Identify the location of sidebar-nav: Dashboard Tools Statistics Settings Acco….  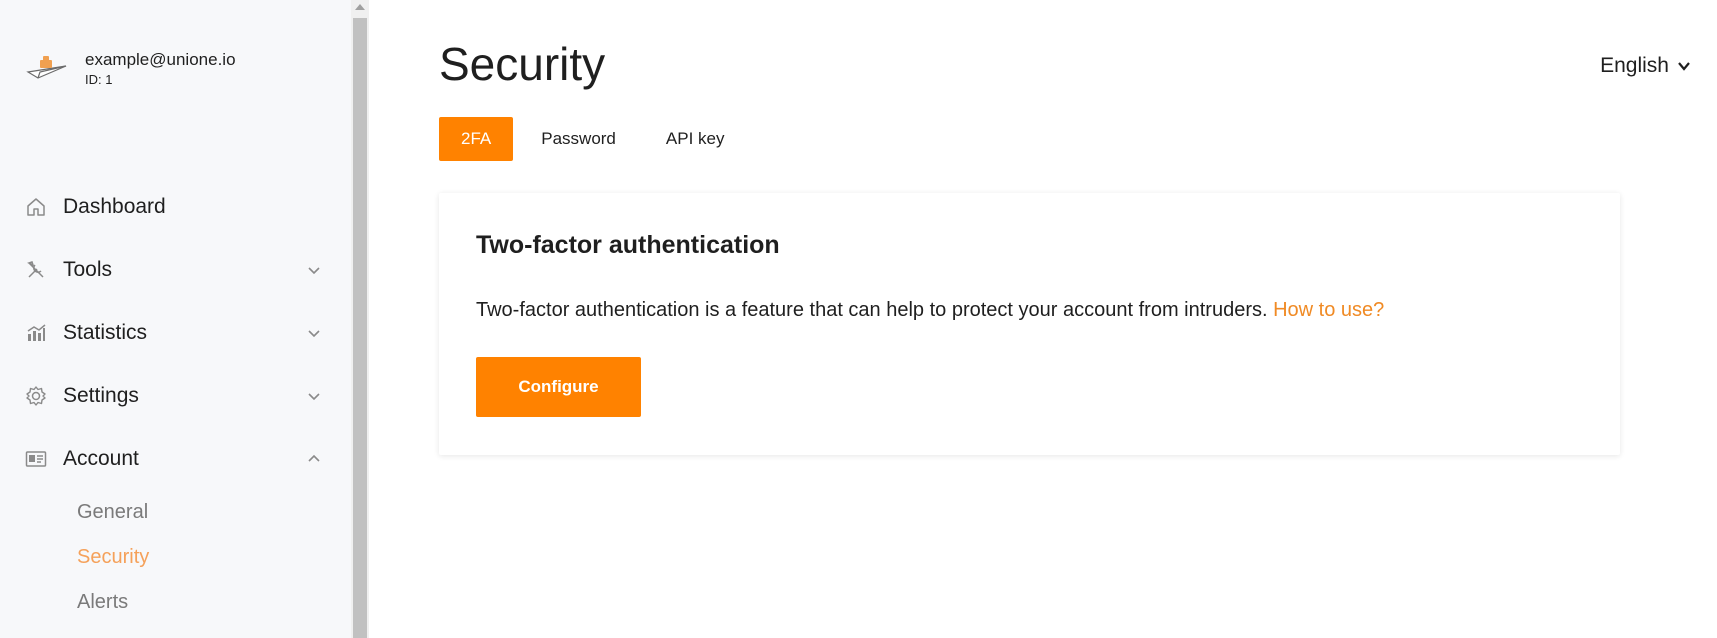
(175, 400).